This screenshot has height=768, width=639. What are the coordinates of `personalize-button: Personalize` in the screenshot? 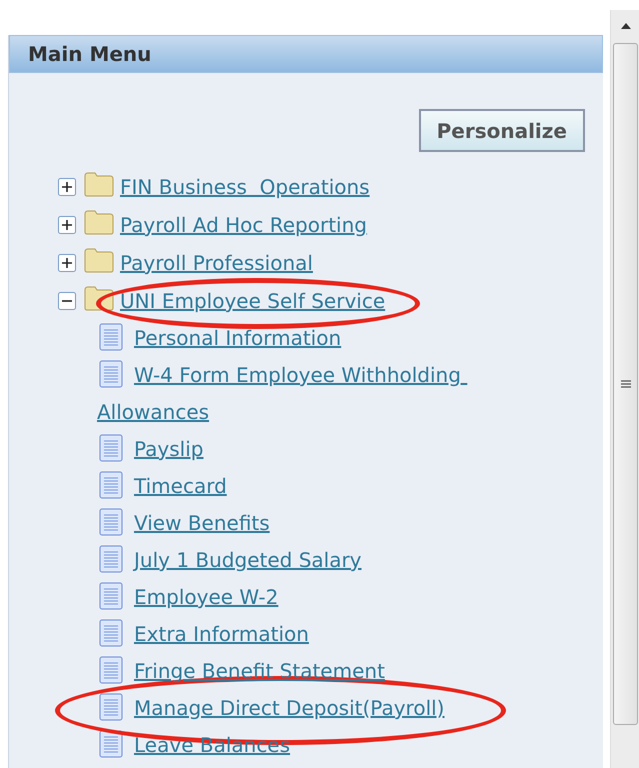 It's located at (501, 130).